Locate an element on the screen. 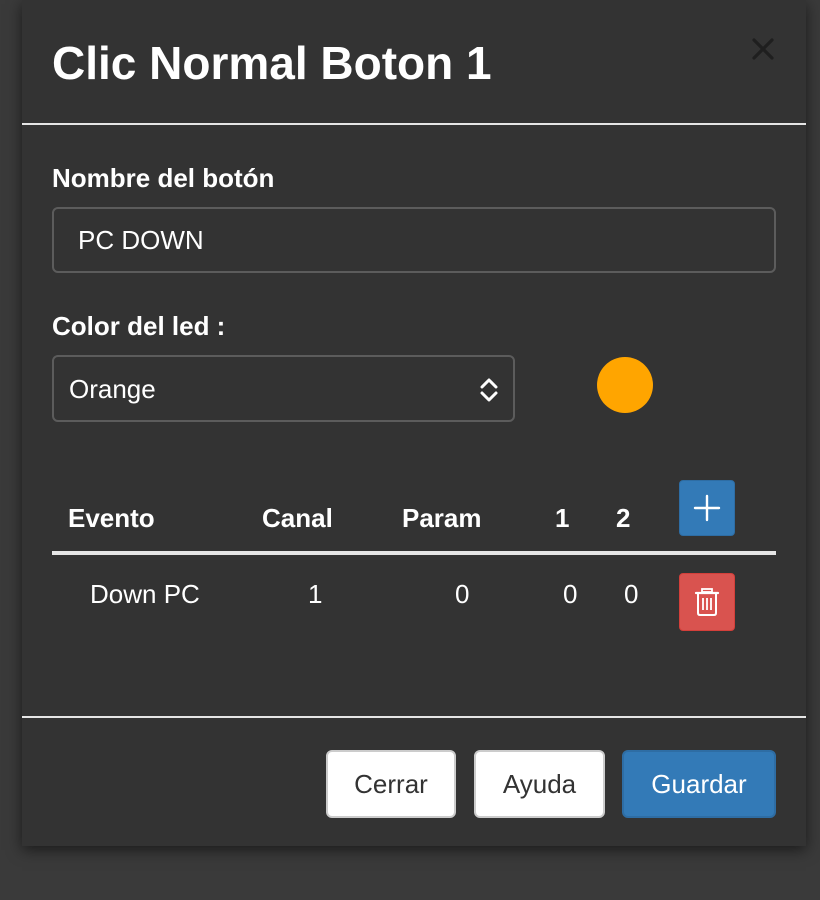  modal-footer: Cerrar Ayuda Guardar is located at coordinates (414, 781).